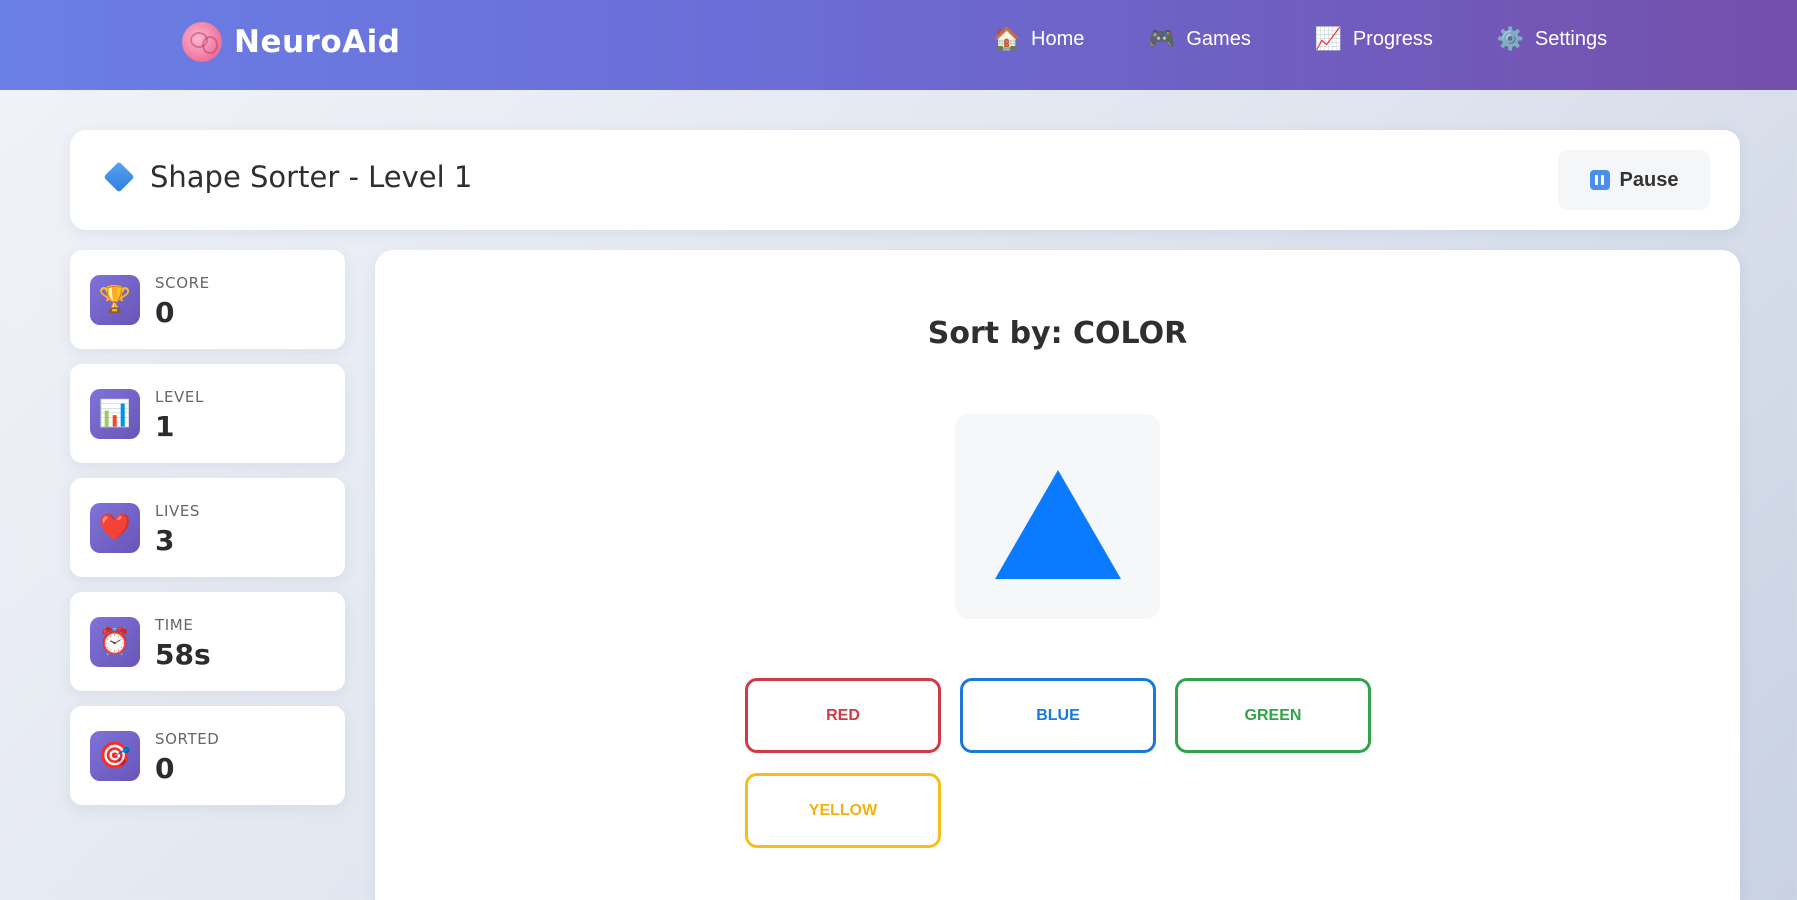 Image resolution: width=1797 pixels, height=900 pixels. What do you see at coordinates (207, 413) in the screenshot?
I see `stat-card-level: 📊 LEVEL 1` at bounding box center [207, 413].